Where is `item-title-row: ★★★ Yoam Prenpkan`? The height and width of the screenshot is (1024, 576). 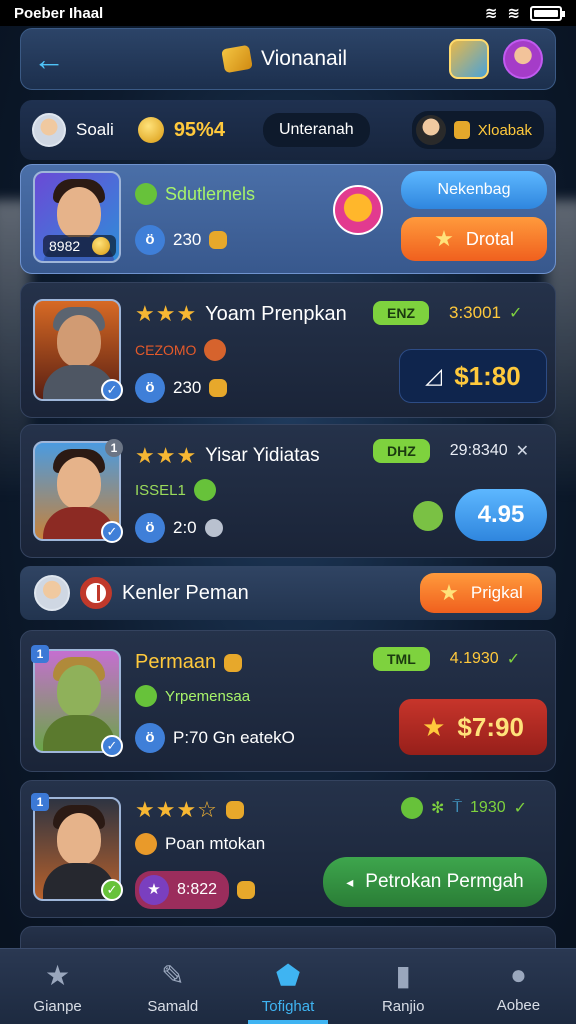 item-title-row: ★★★ Yoam Prenpkan is located at coordinates (241, 314).